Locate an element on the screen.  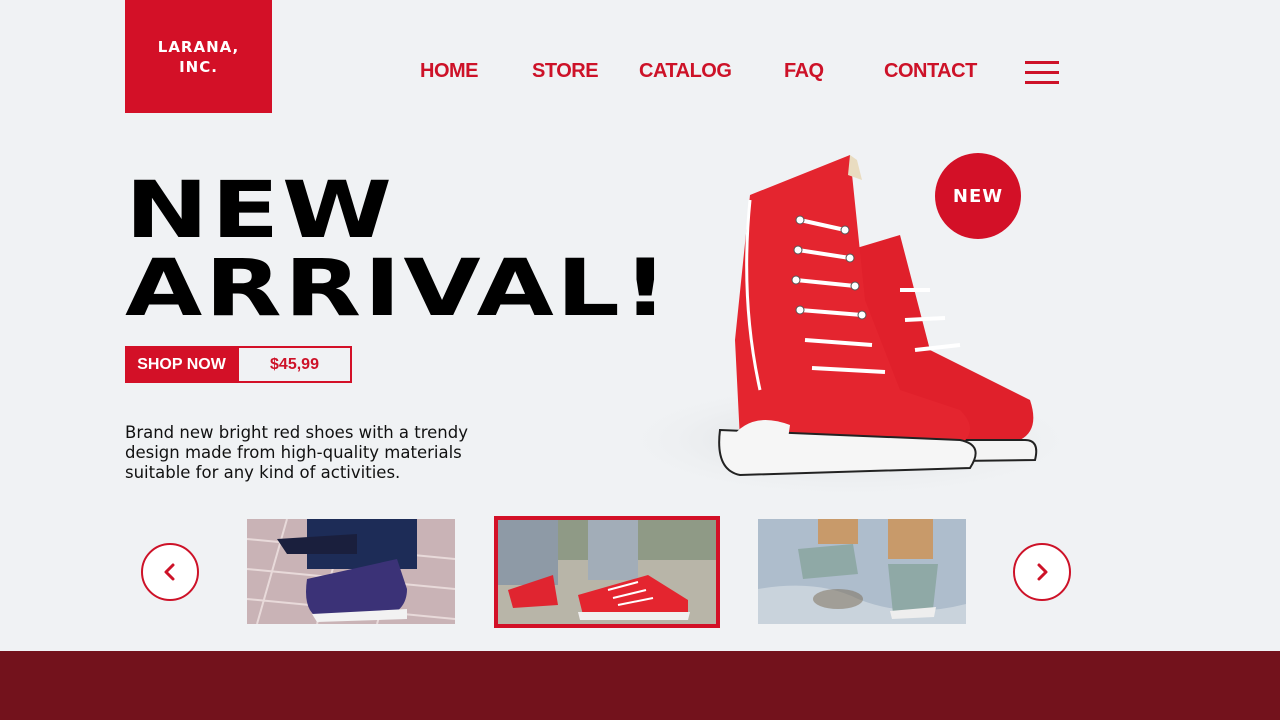
chevron-right-icon is located at coordinates (1042, 572).